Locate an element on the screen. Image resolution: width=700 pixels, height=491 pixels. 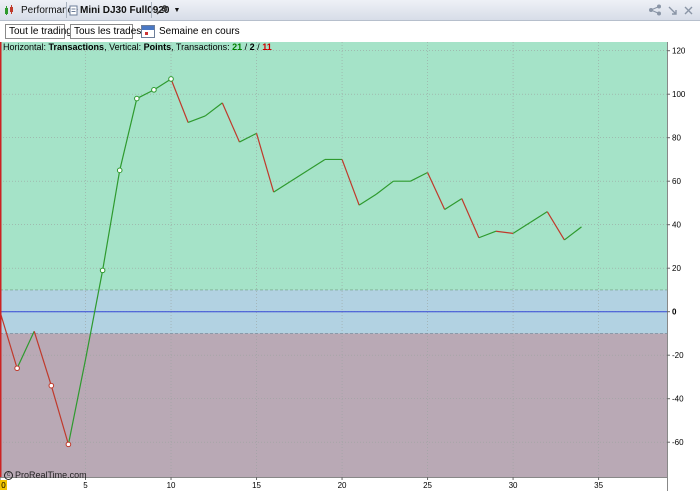
x-tick-label: 10 is located at coordinates (171, 485).